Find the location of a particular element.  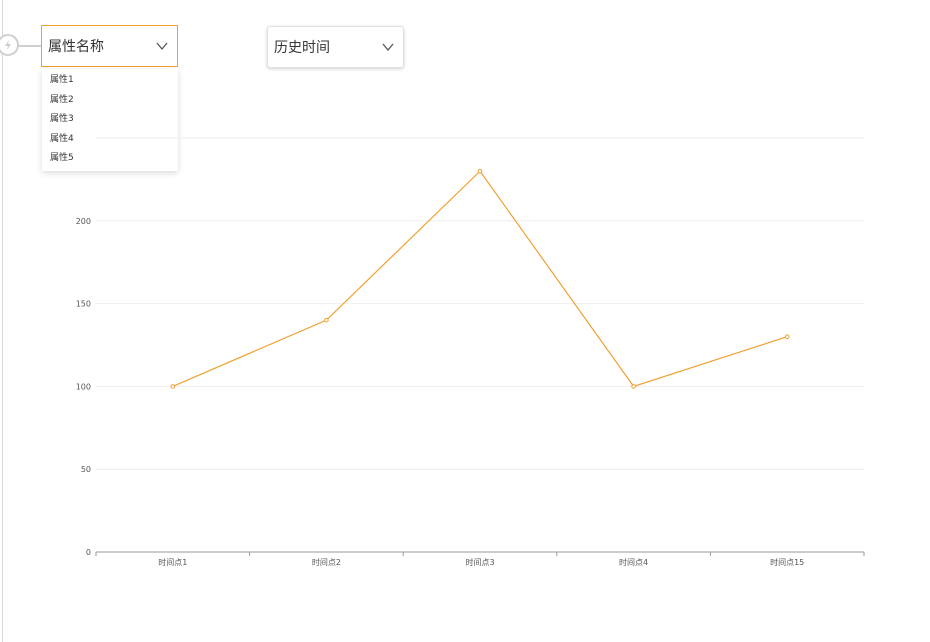

y-tick-label: 200 is located at coordinates (83, 221).